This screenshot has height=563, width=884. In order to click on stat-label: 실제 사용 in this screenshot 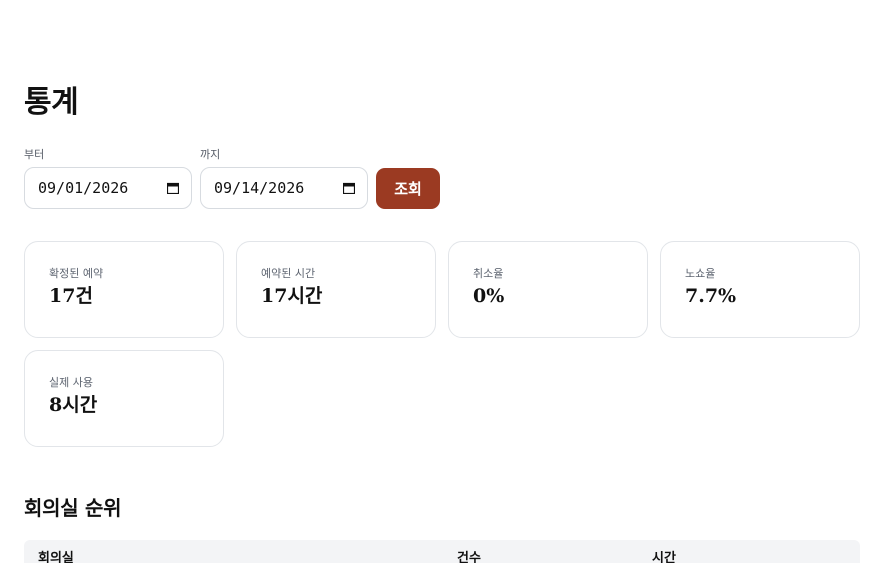, I will do `click(71, 382)`.